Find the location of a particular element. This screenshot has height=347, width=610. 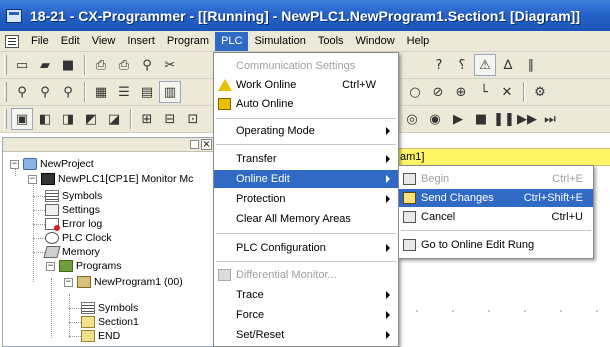

collapse-project-icon: − is located at coordinates (14, 164).